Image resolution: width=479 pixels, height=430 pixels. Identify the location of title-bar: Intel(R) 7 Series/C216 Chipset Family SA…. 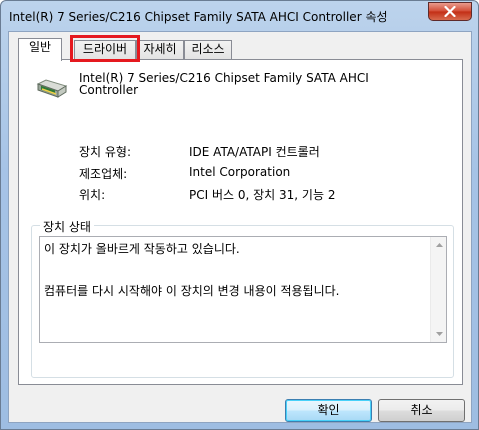
(239, 16).